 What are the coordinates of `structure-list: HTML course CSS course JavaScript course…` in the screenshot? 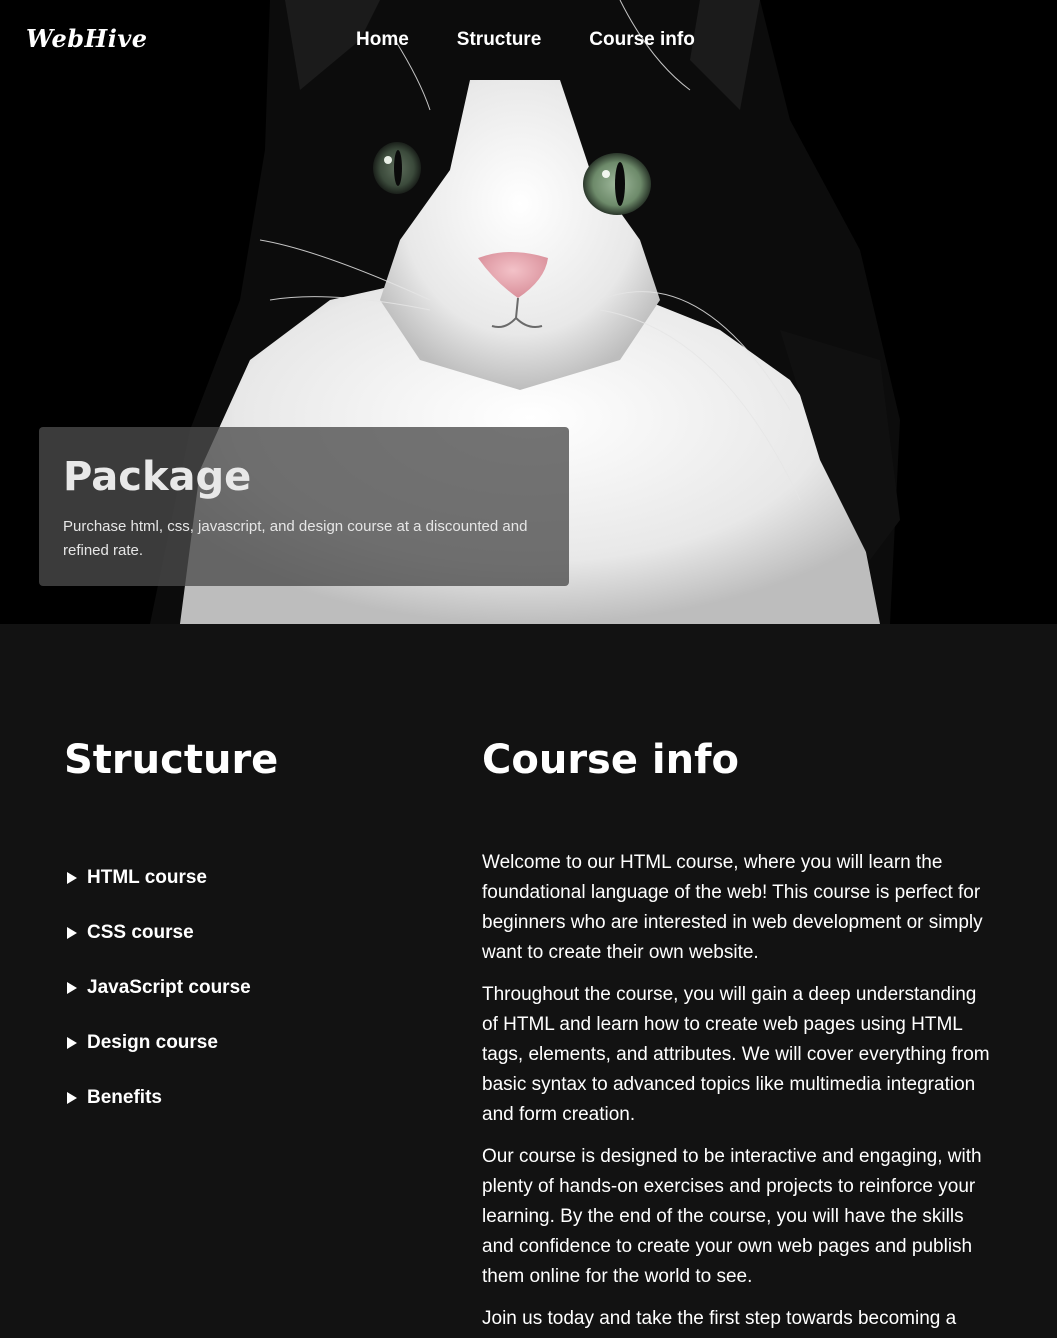 It's located at (244, 987).